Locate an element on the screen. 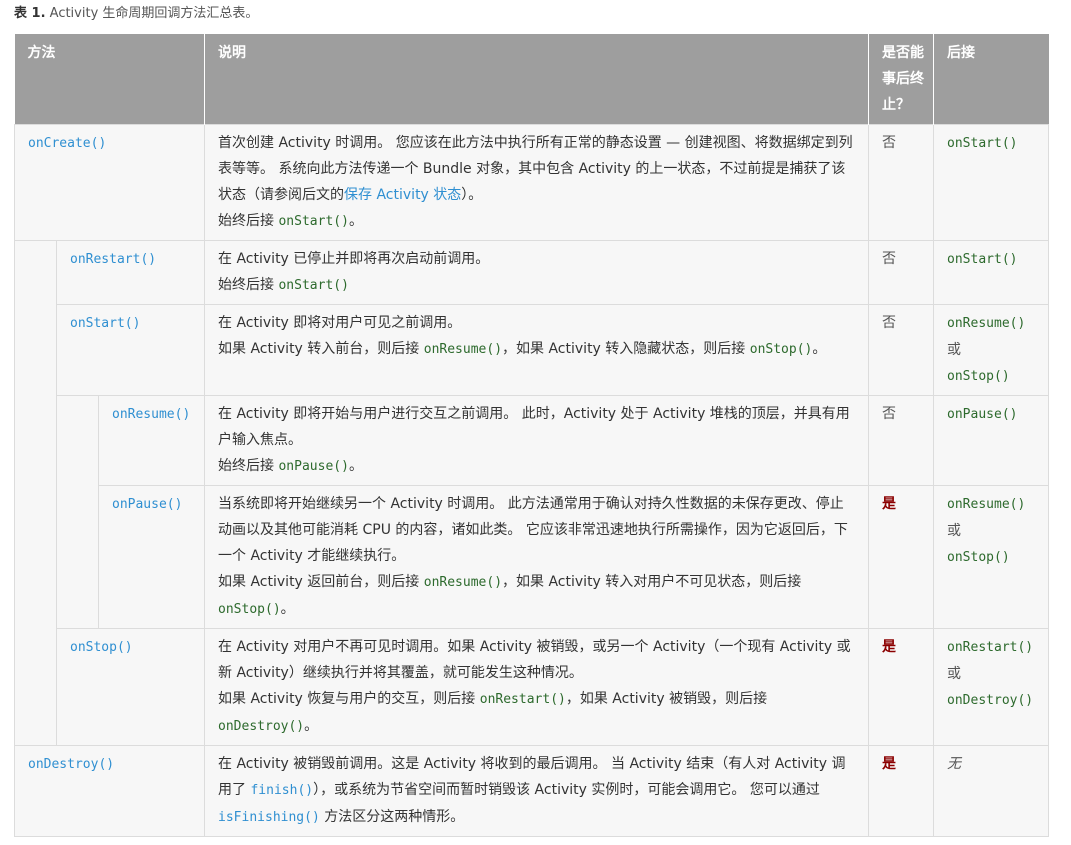  next-method: onPause() is located at coordinates (982, 414).